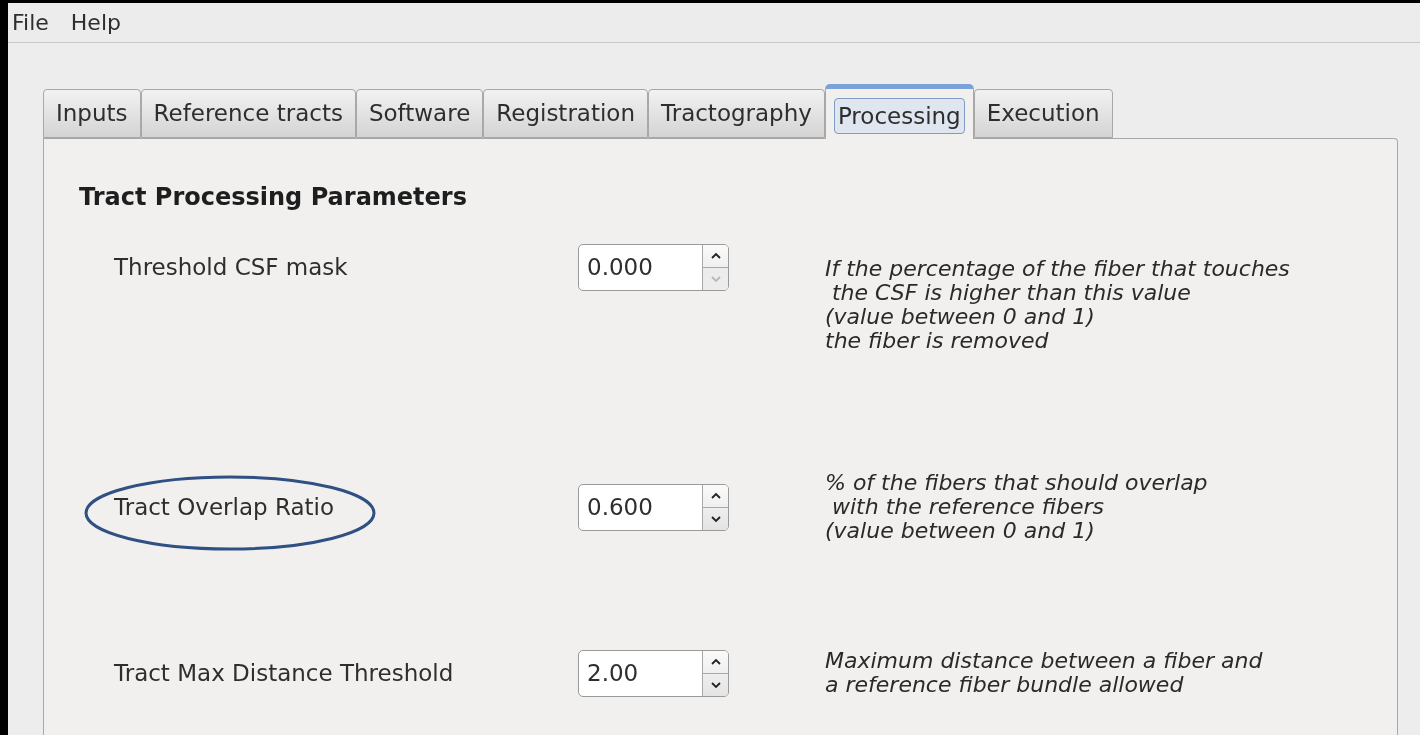 Image resolution: width=1420 pixels, height=735 pixels. Describe the element at coordinates (736, 113) in the screenshot. I see `tab: Tractography` at that location.